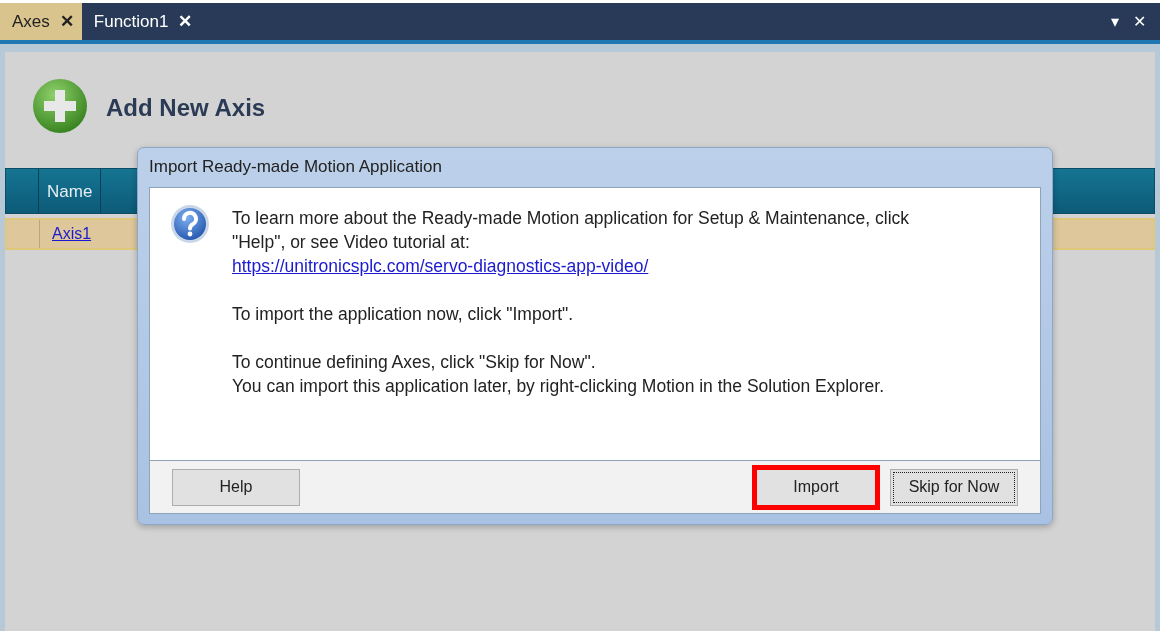  What do you see at coordinates (816, 487) in the screenshot?
I see `dialog-button: Import` at bounding box center [816, 487].